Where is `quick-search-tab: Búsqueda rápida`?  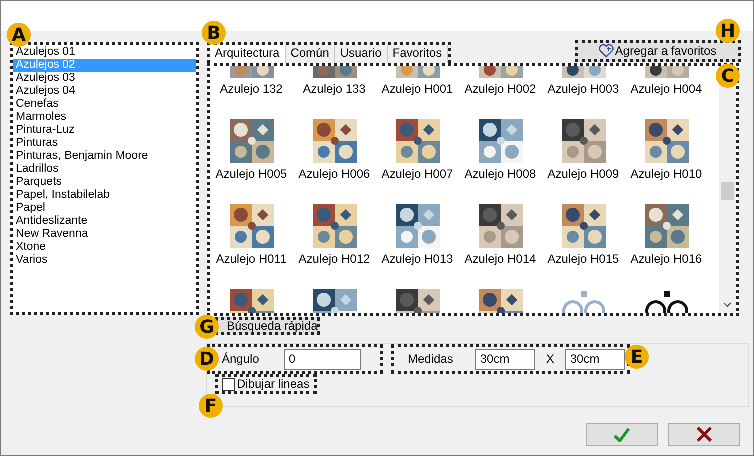
quick-search-tab: Búsqueda rápida is located at coordinates (267, 326).